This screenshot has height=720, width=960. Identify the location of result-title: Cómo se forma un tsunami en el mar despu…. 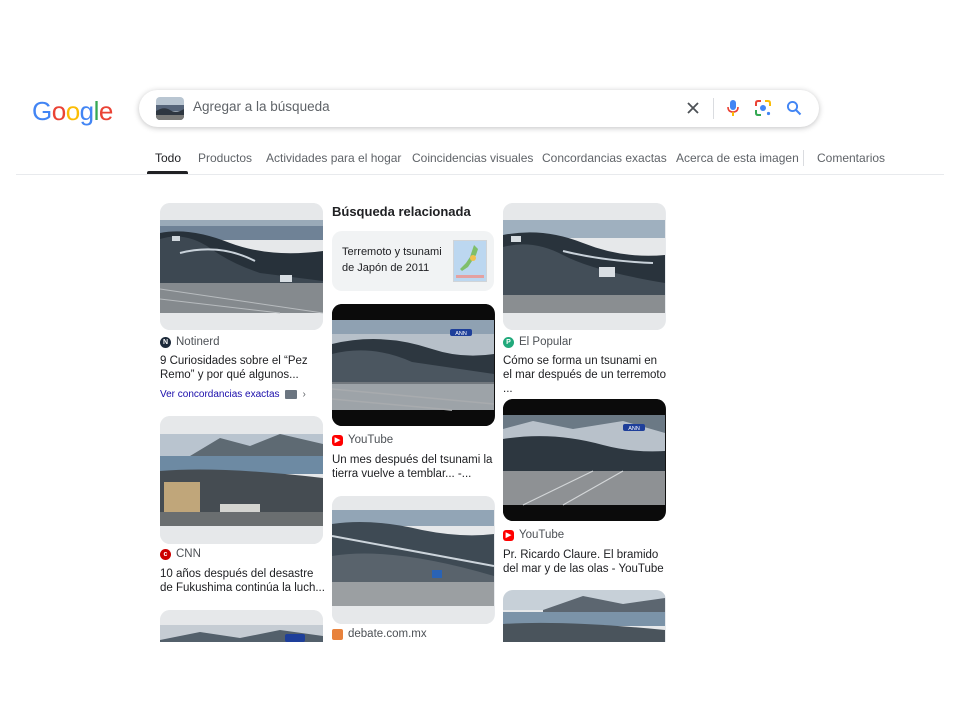
(586, 375).